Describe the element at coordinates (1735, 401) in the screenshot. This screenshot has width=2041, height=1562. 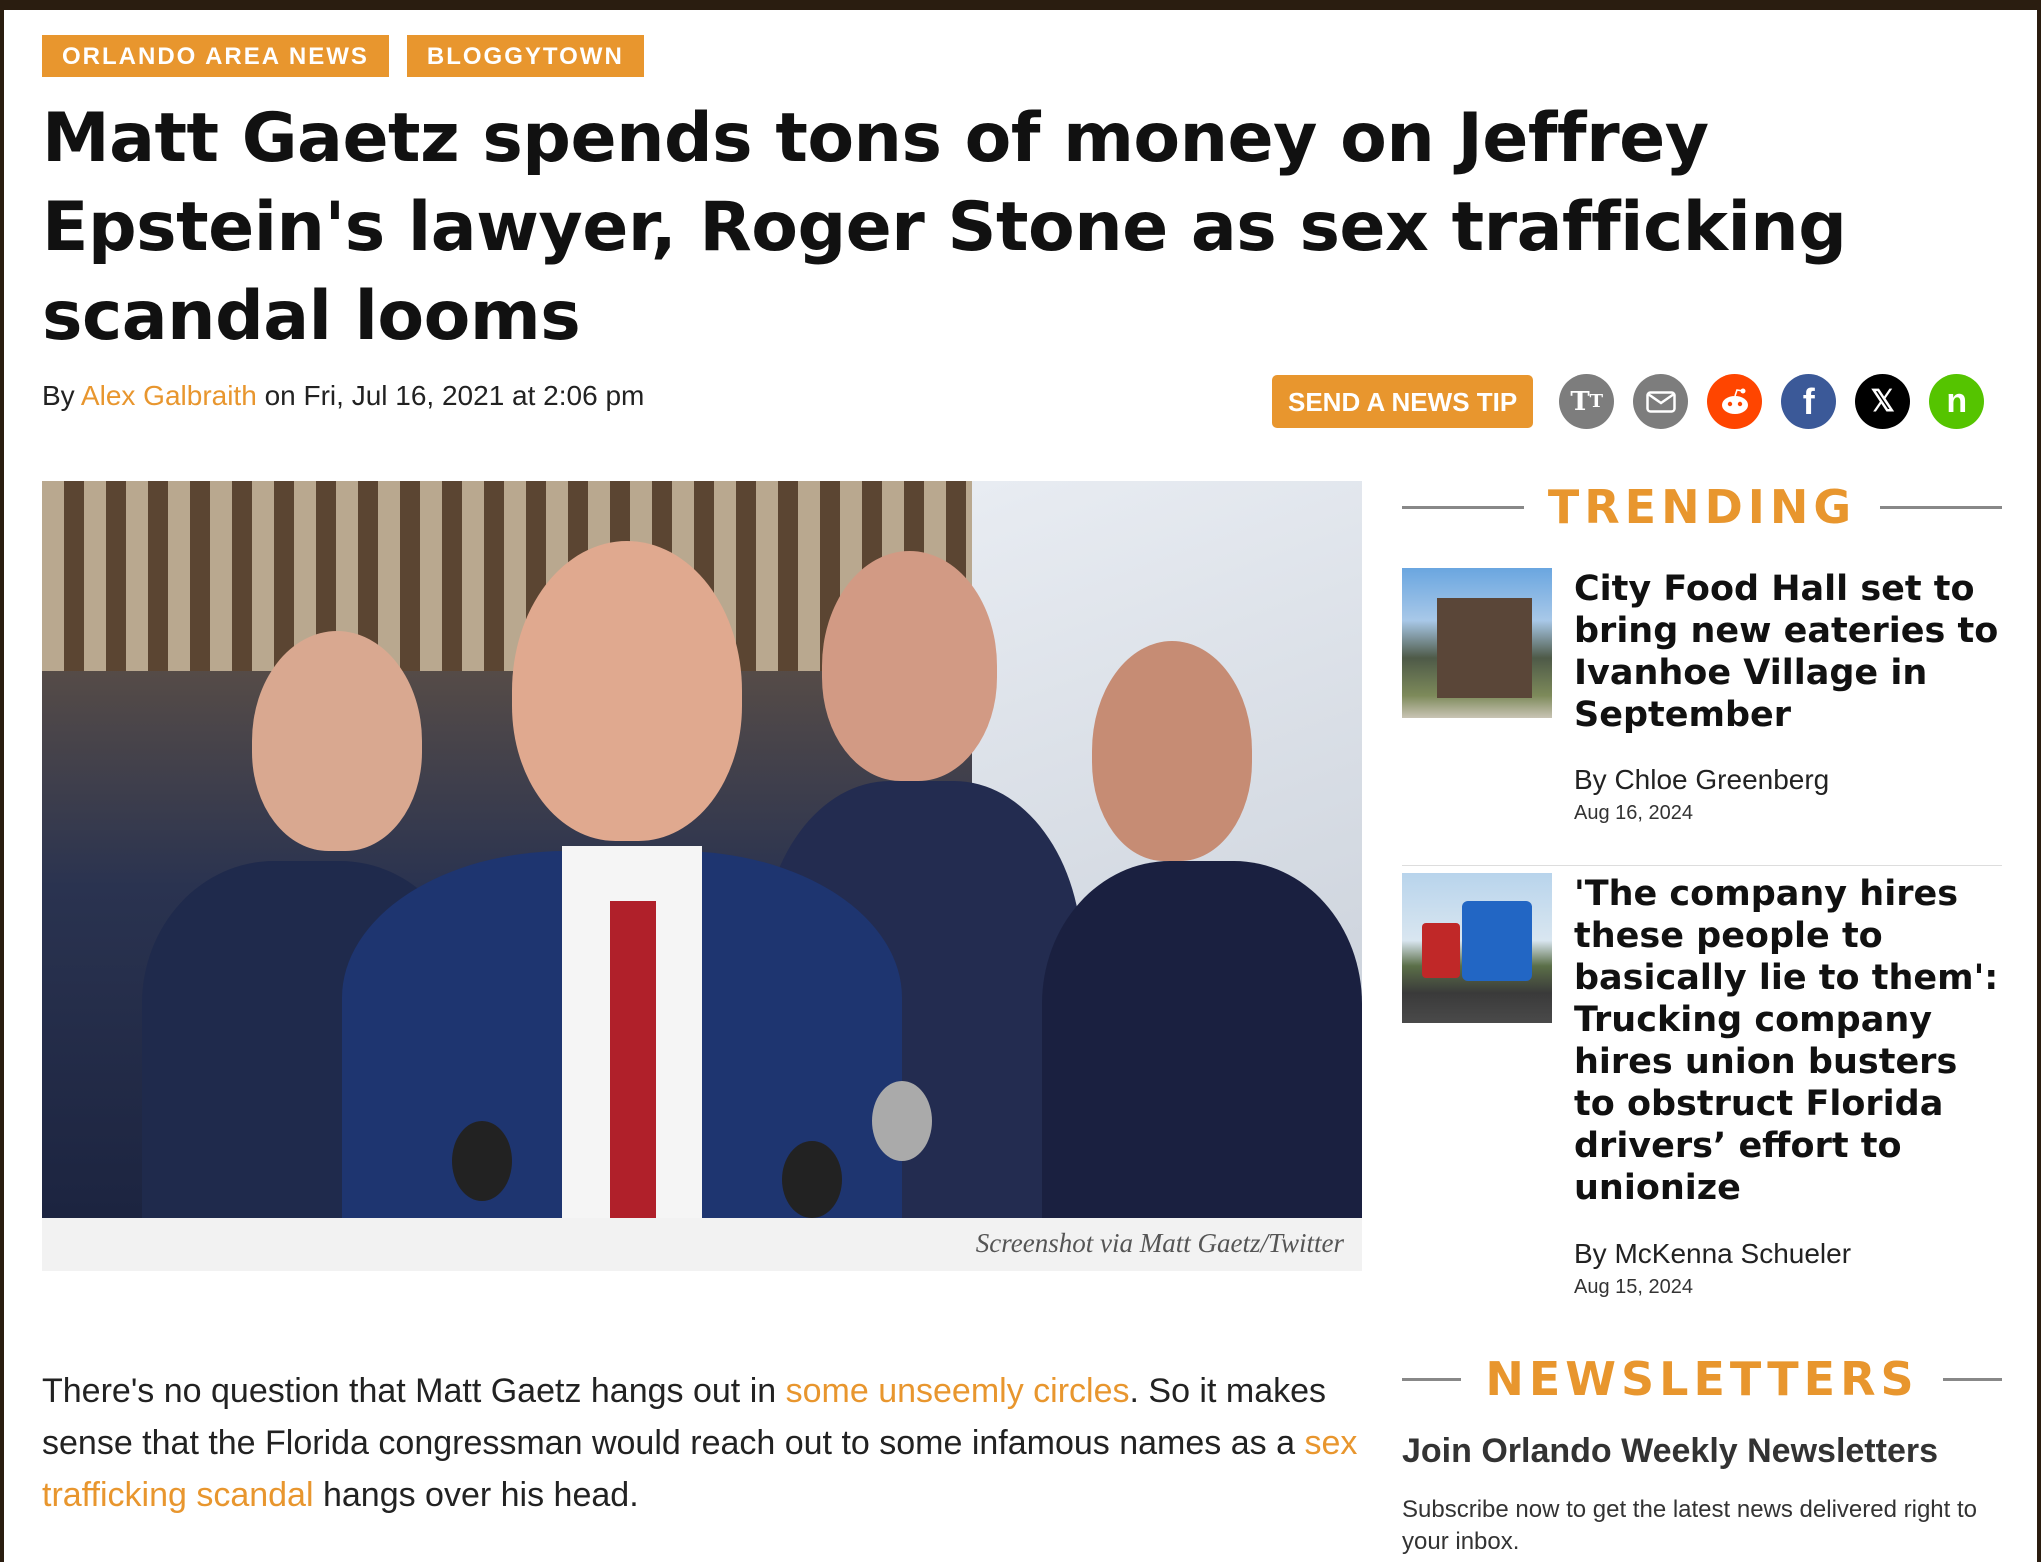
I see `reddit-icon` at that location.